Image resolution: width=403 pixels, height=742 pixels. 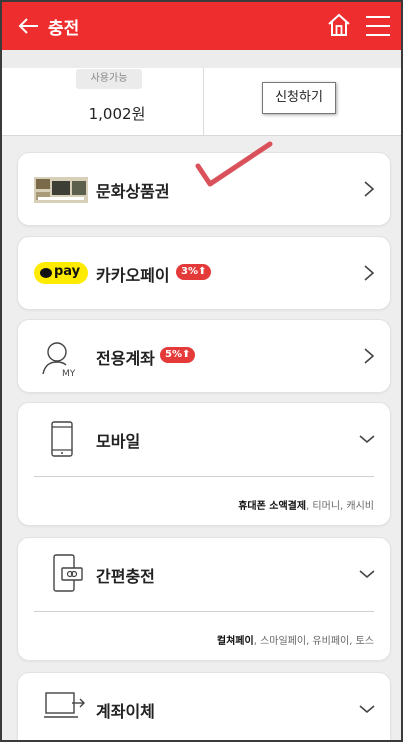 What do you see at coordinates (59, 360) in the screenshot?
I see `my-account-icon: MY` at bounding box center [59, 360].